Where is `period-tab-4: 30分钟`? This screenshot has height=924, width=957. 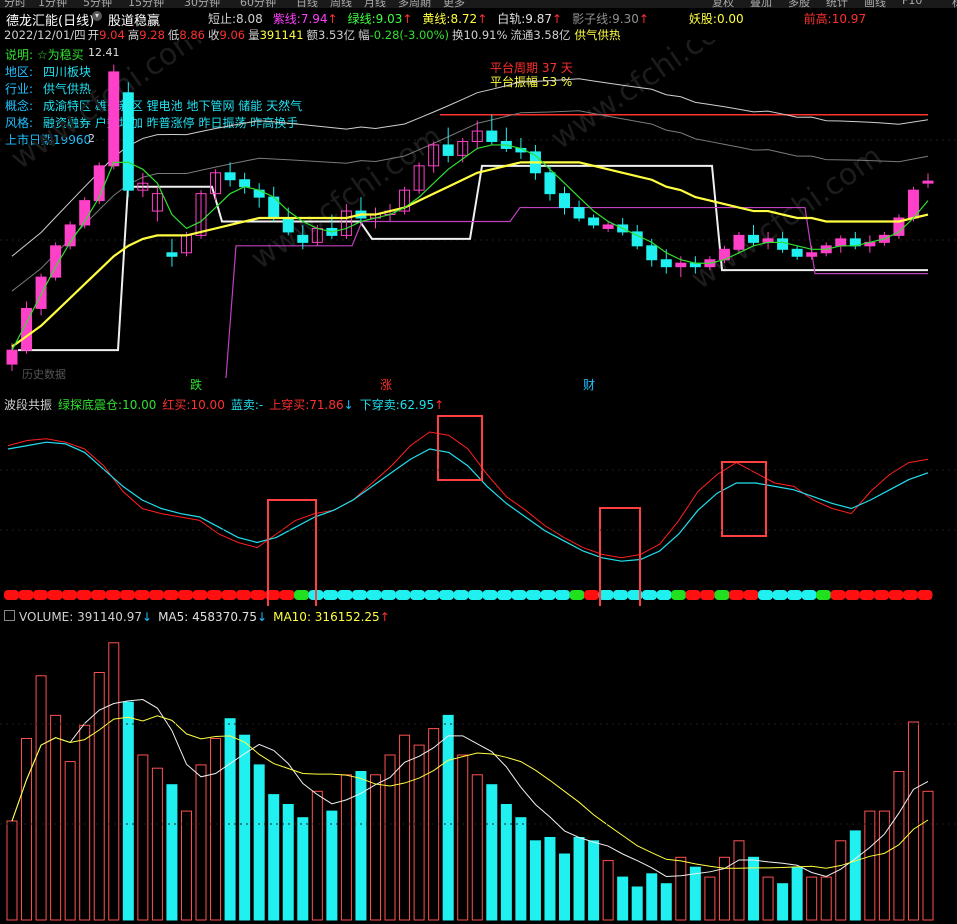
period-tab-4: 30分钟 is located at coordinates (202, 4).